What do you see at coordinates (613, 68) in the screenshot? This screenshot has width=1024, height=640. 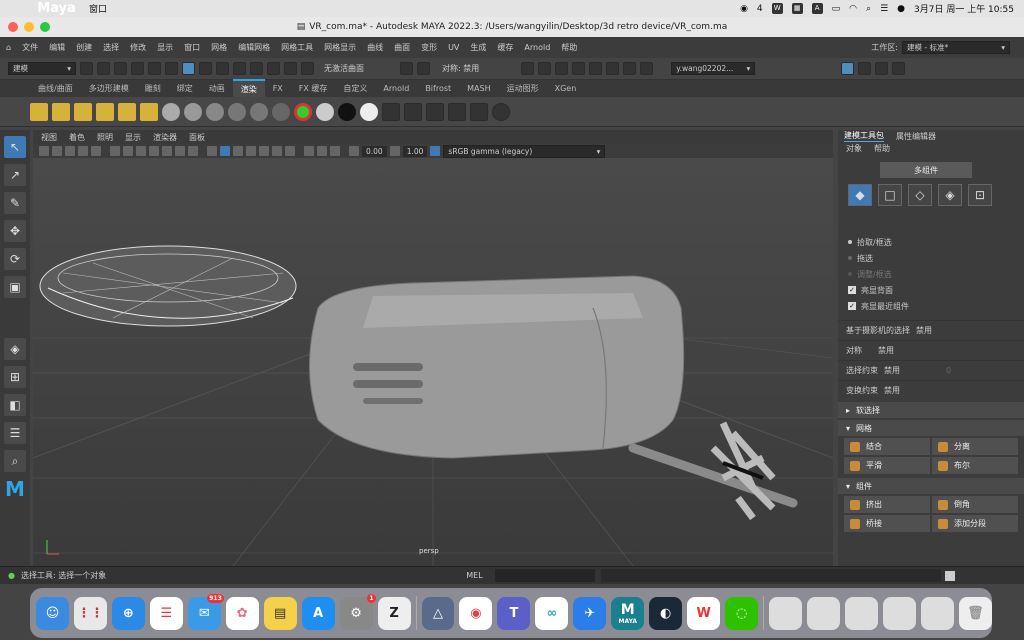 I see `arnold-render-icon` at bounding box center [613, 68].